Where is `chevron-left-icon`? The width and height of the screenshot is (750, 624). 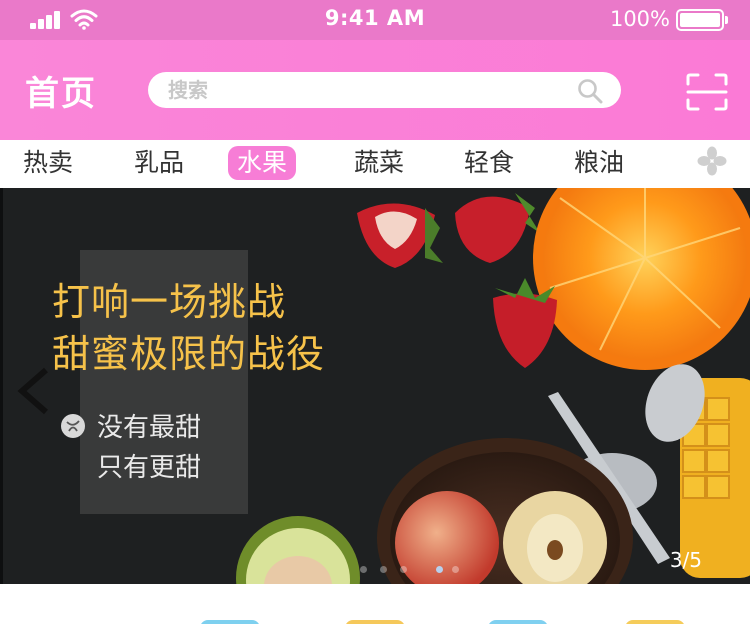
chevron-left-icon is located at coordinates (34, 391).